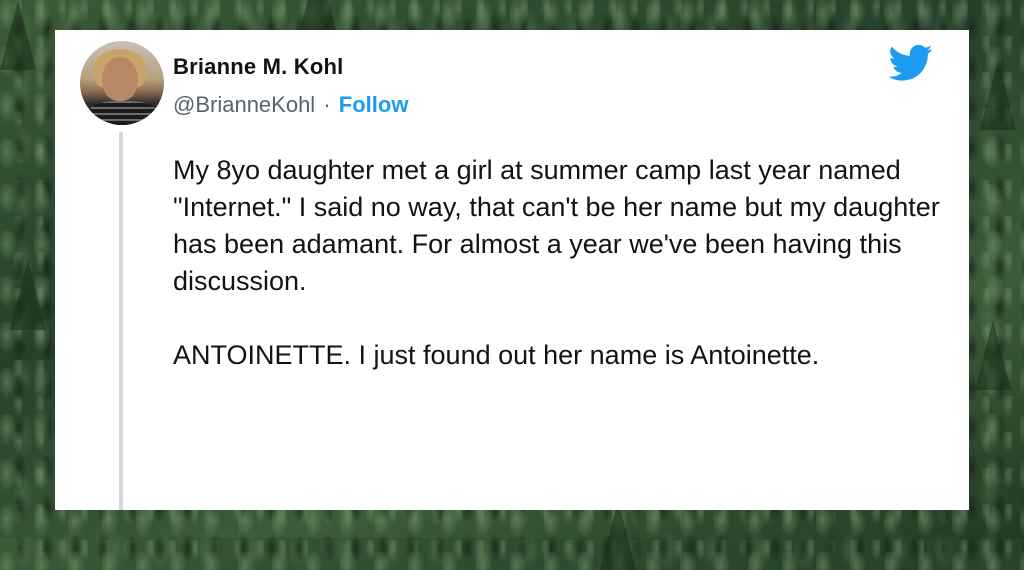 The width and height of the screenshot is (1024, 570). I want to click on avatar-face, so click(120, 79).